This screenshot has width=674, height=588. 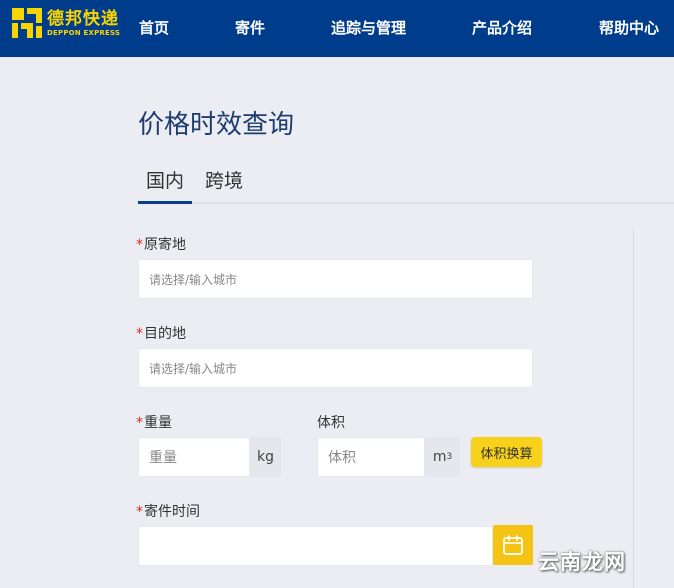 What do you see at coordinates (163, 458) in the screenshot?
I see `weight-placeholder: 重量` at bounding box center [163, 458].